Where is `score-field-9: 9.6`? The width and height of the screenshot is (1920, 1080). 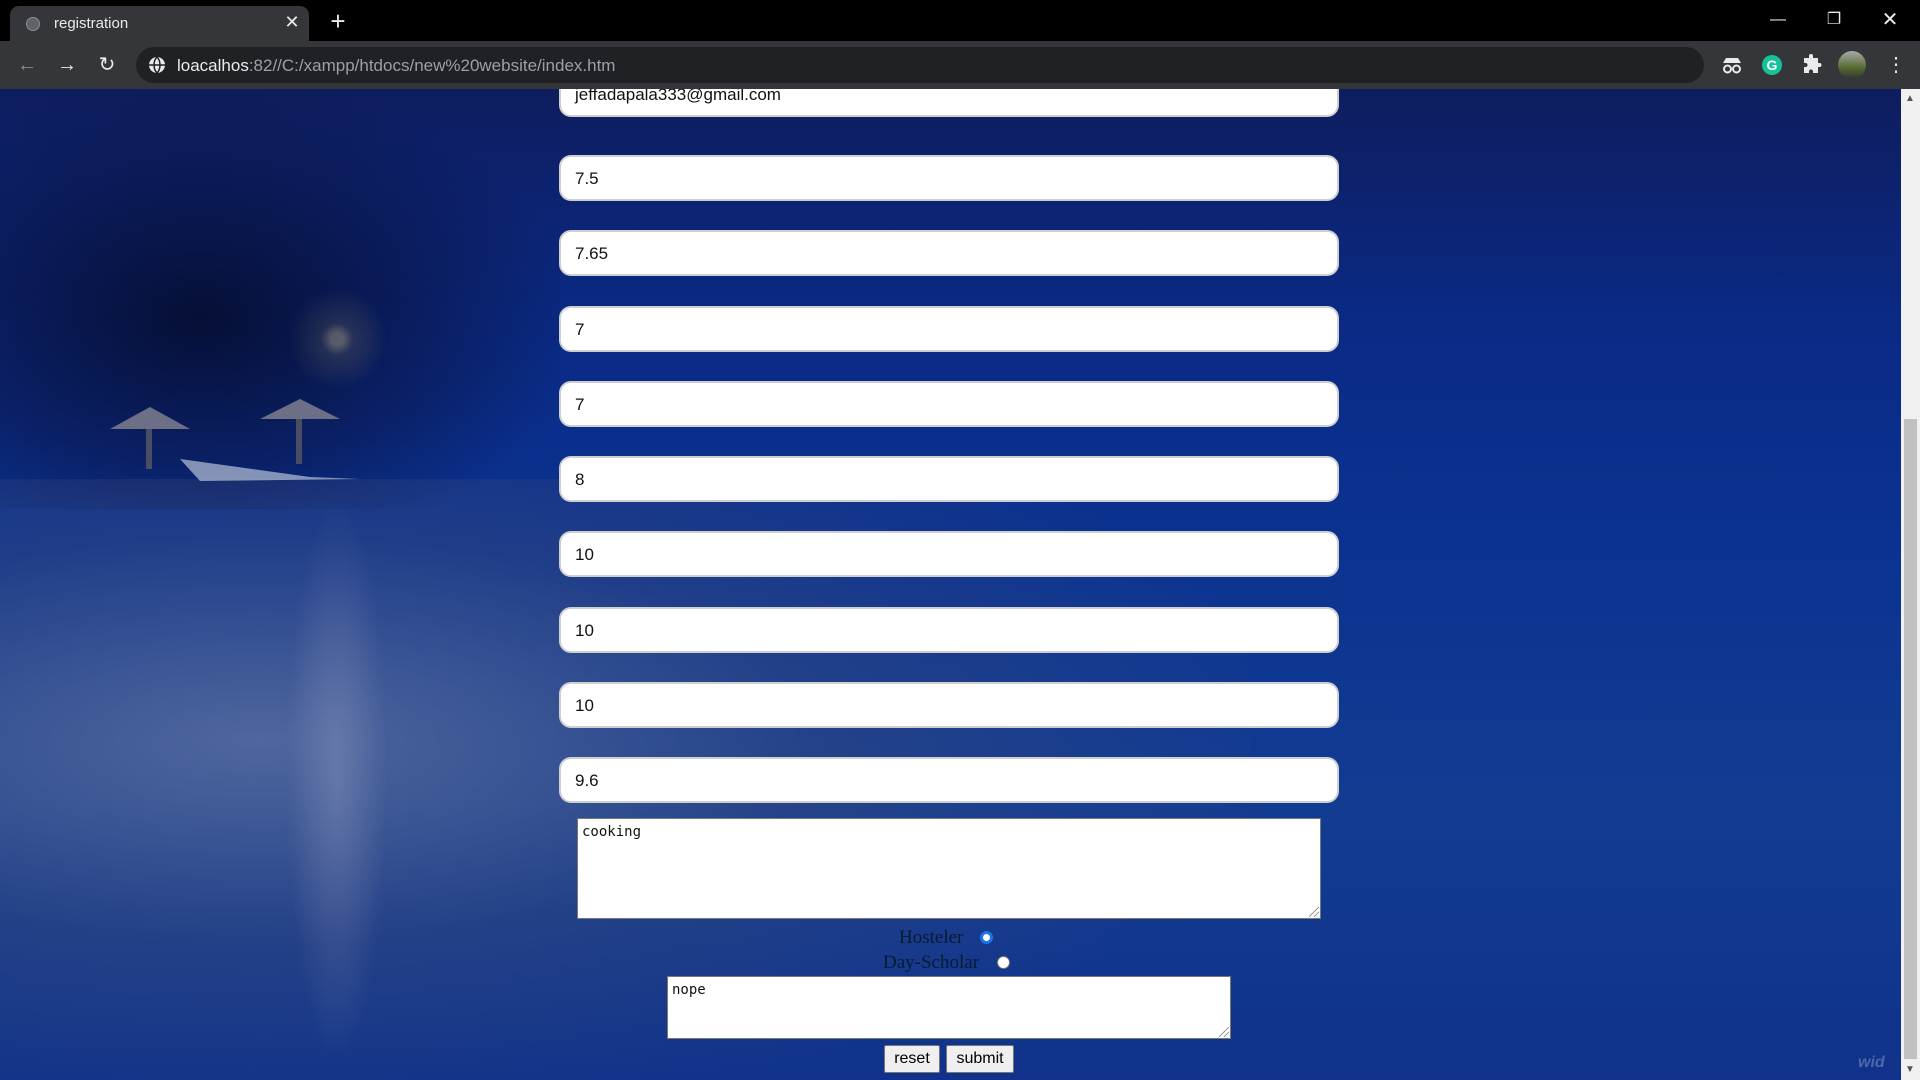 score-field-9: 9.6 is located at coordinates (949, 780).